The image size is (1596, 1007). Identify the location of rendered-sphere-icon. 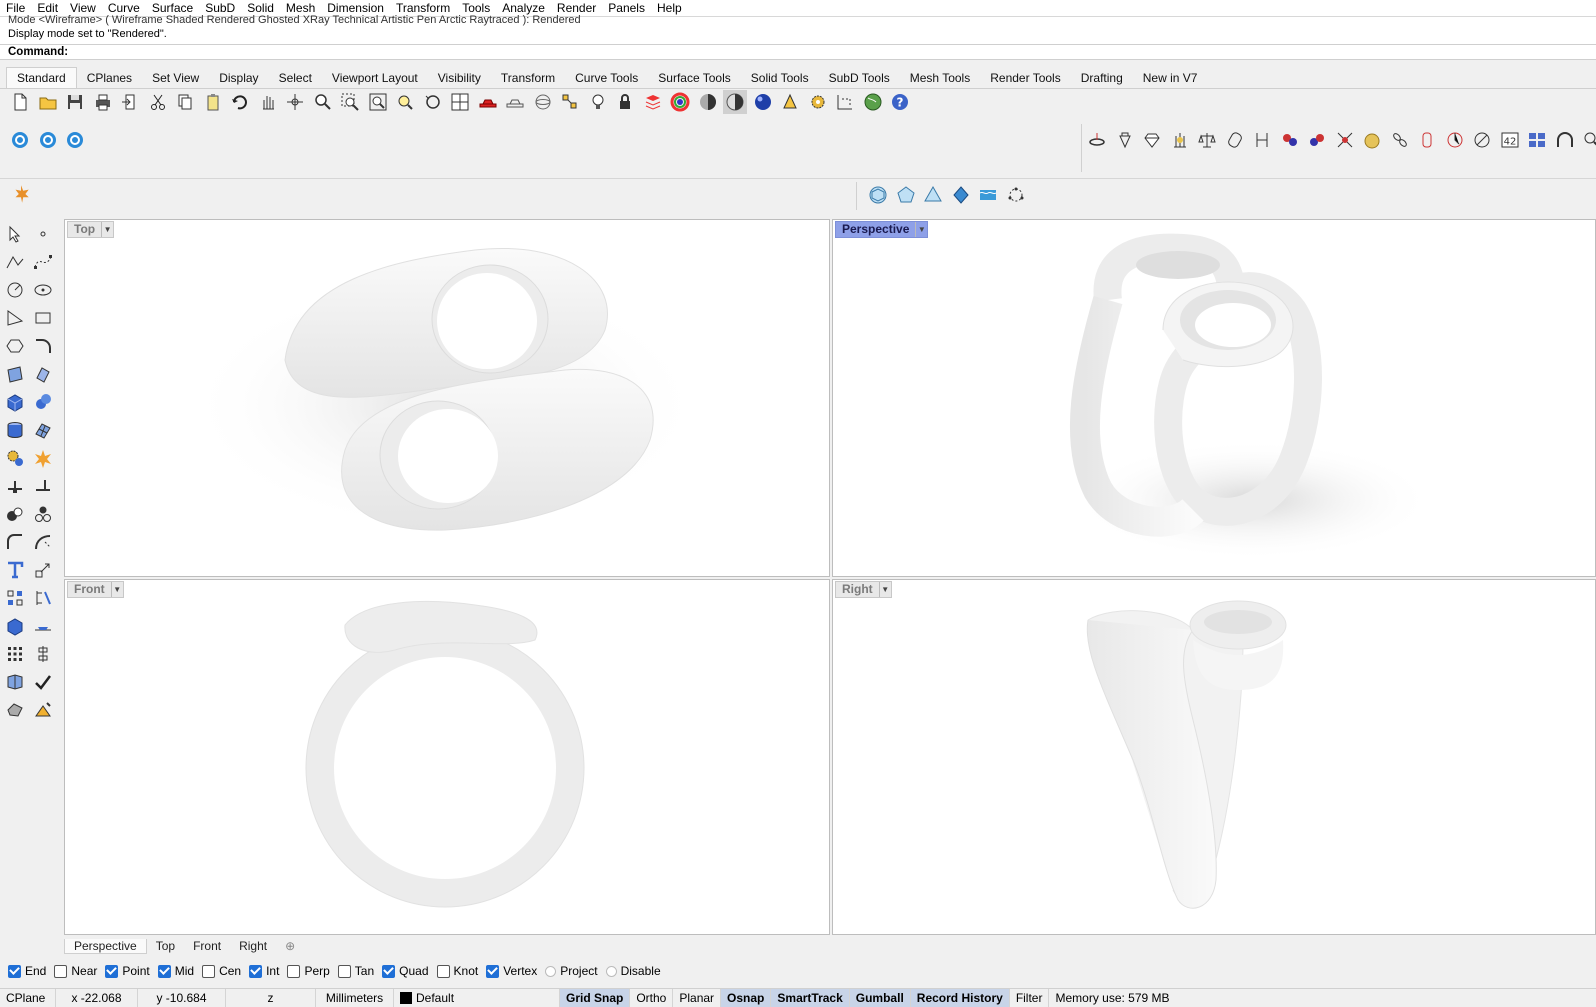
(735, 102).